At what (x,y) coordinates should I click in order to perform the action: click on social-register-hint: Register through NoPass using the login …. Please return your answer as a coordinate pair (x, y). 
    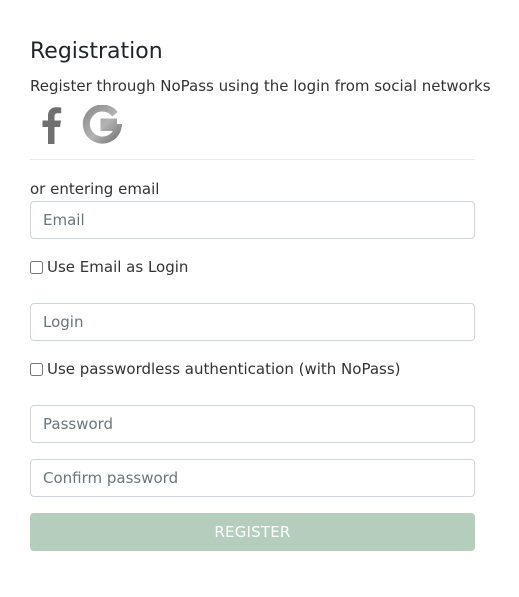
    Looking at the image, I should click on (260, 86).